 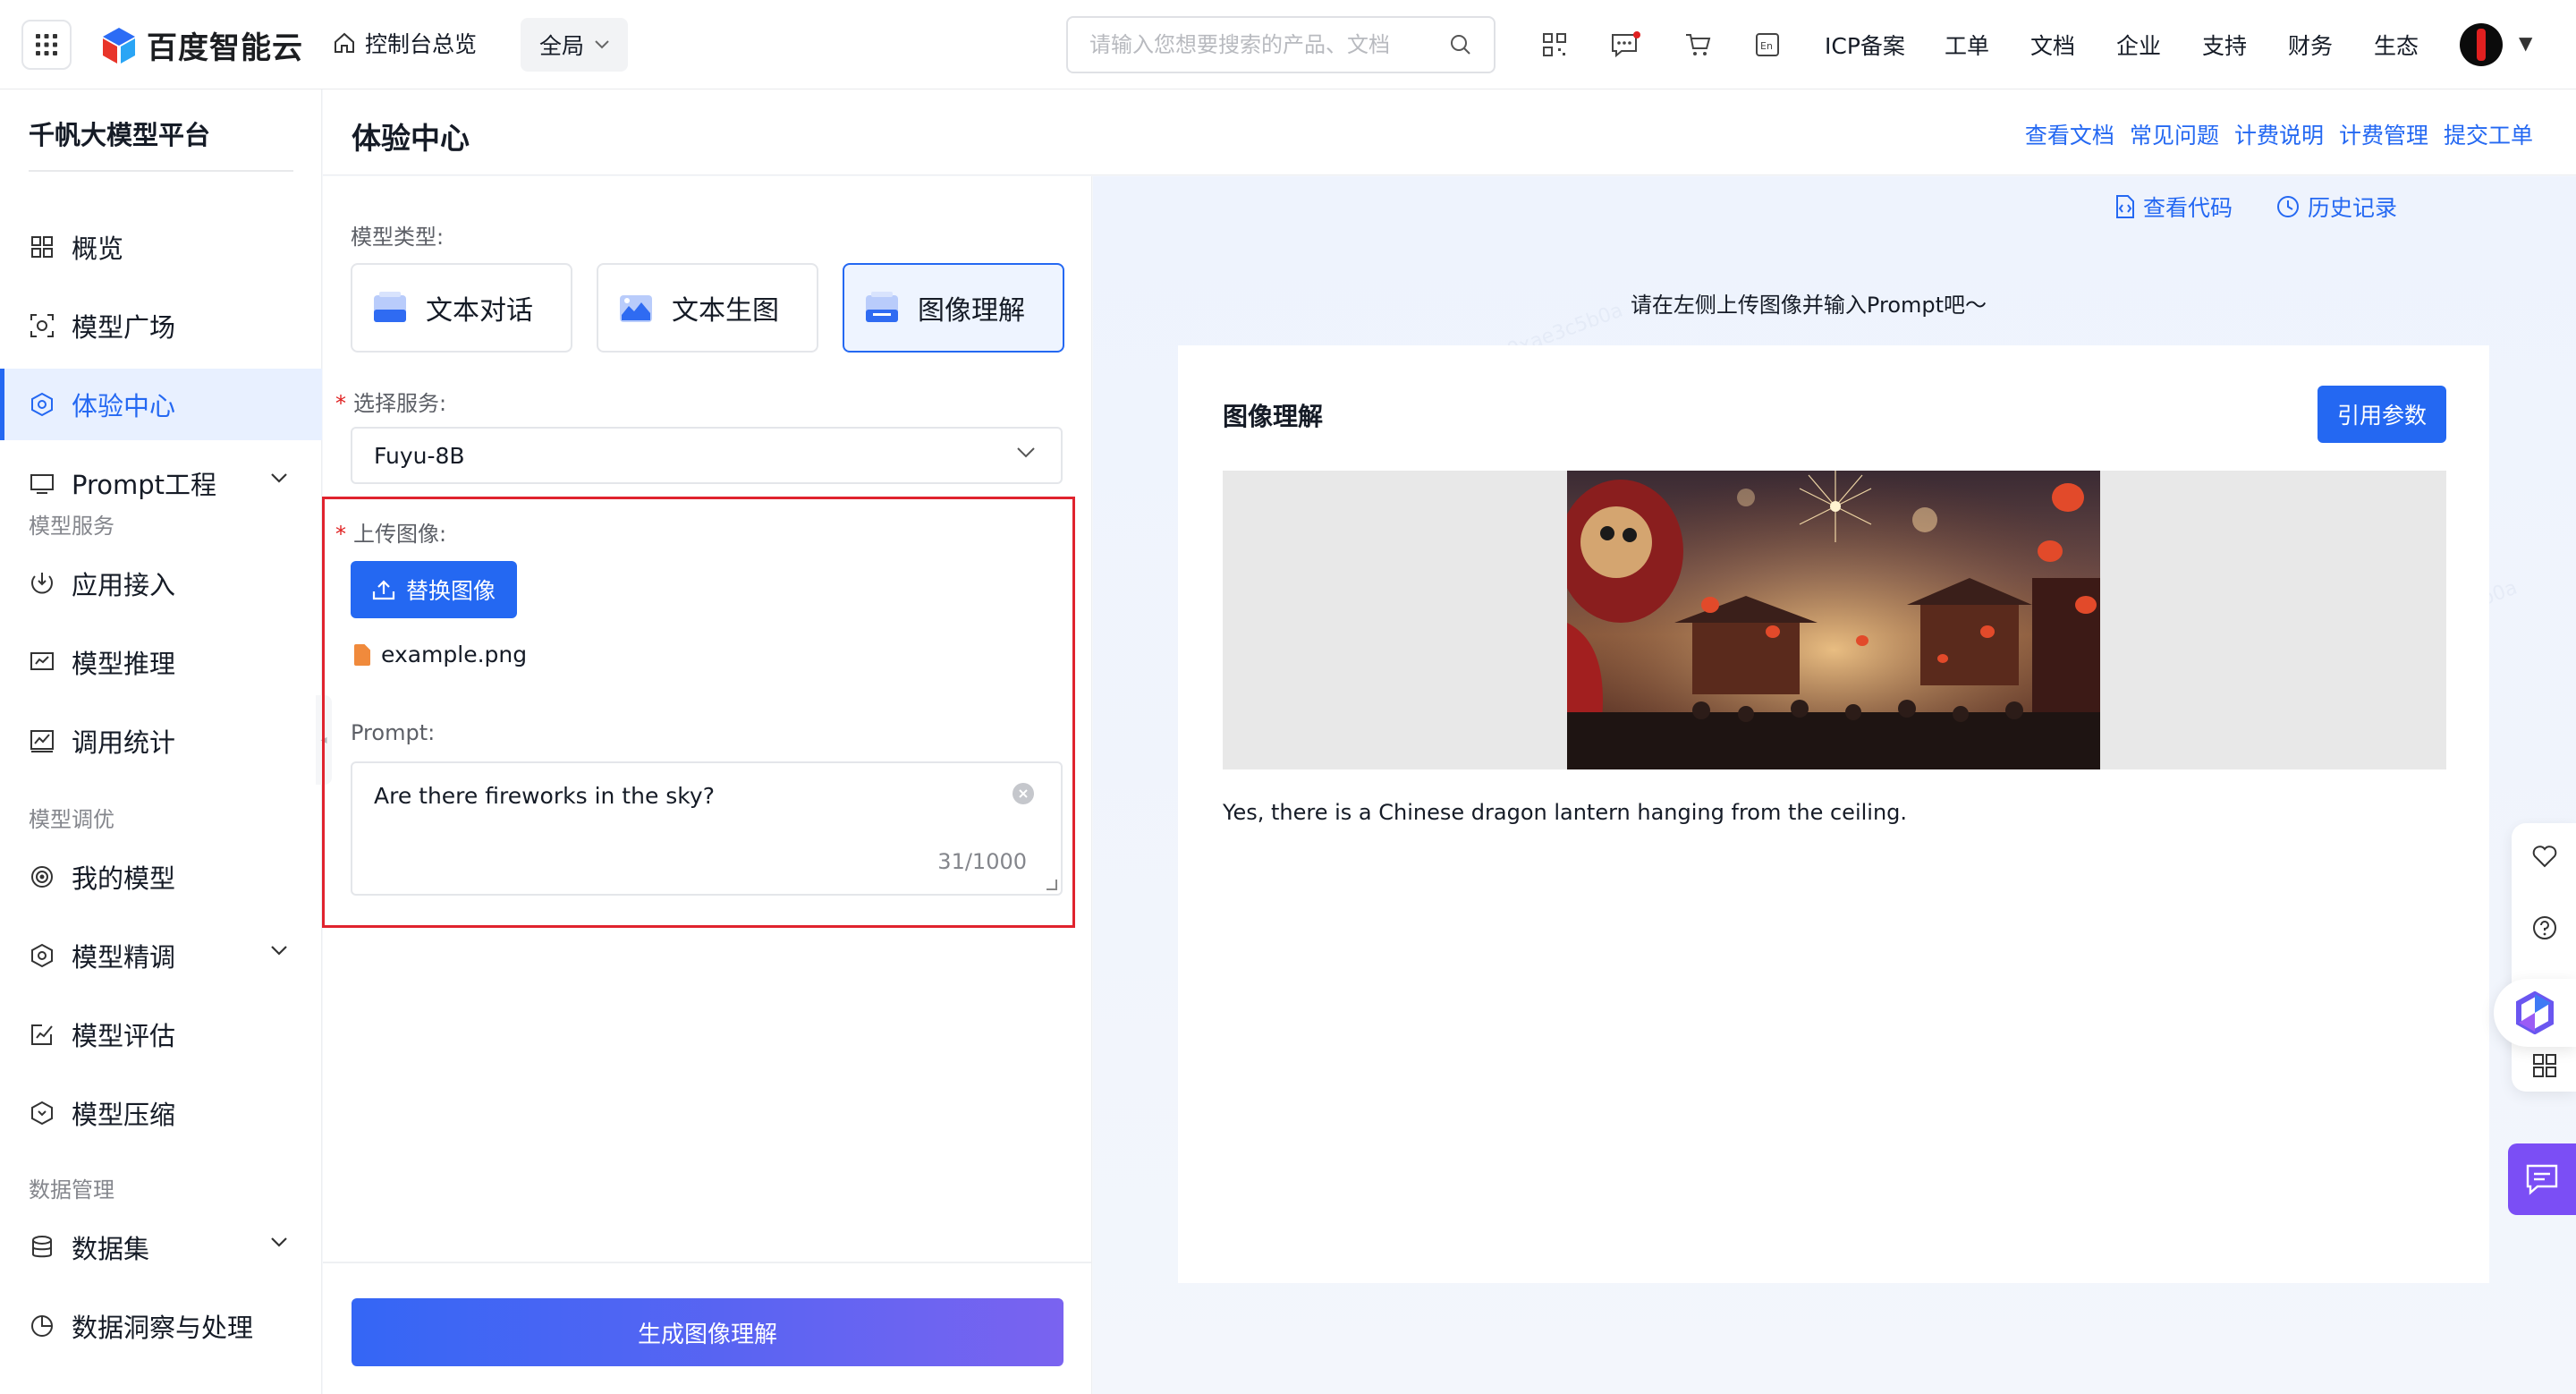 What do you see at coordinates (42, 956) in the screenshot?
I see `finetune-icon` at bounding box center [42, 956].